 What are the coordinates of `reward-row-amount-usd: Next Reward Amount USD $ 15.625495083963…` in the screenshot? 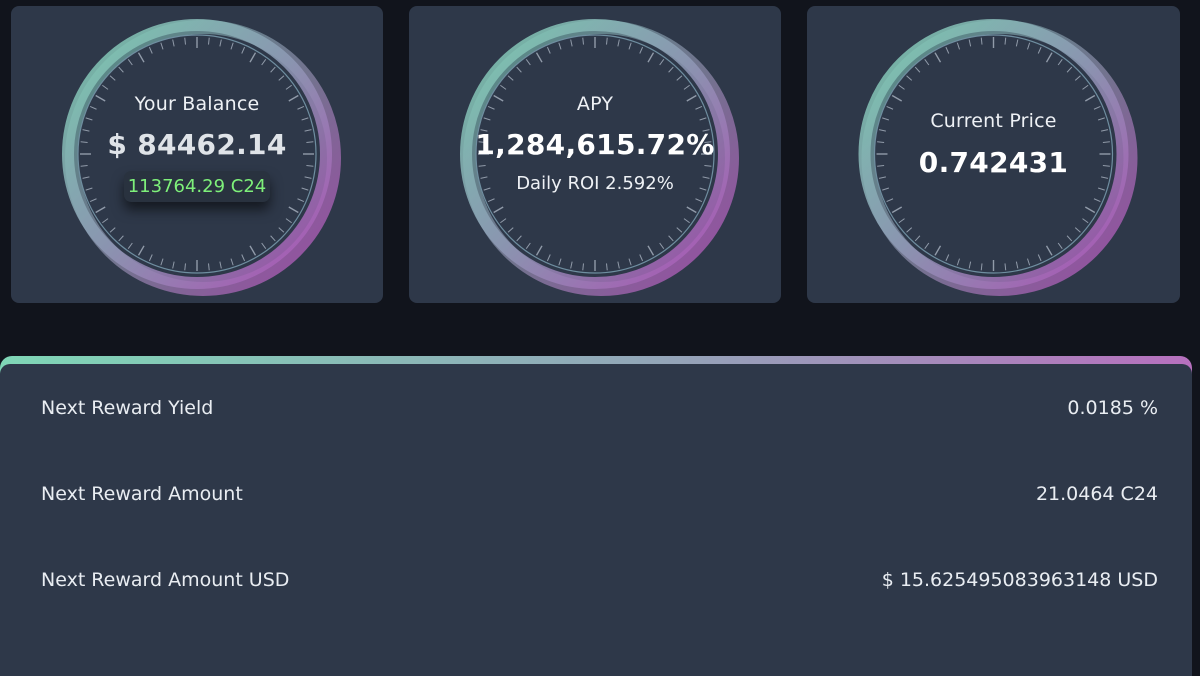 It's located at (599, 580).